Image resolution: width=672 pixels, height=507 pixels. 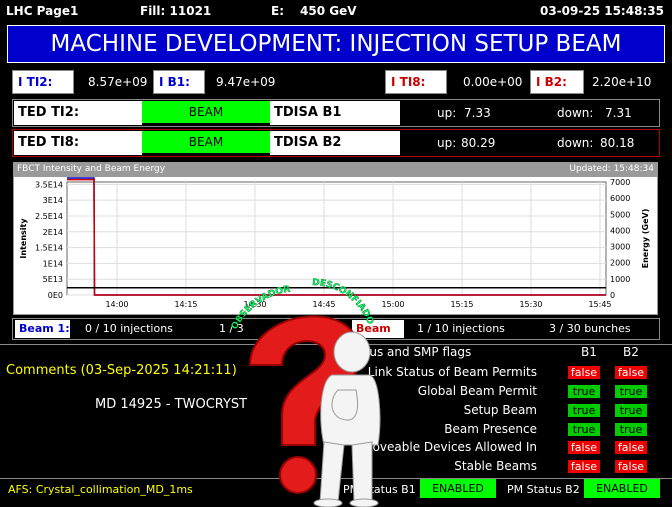 I want to click on y2-axis-label: Energy (GeV), so click(x=645, y=239).